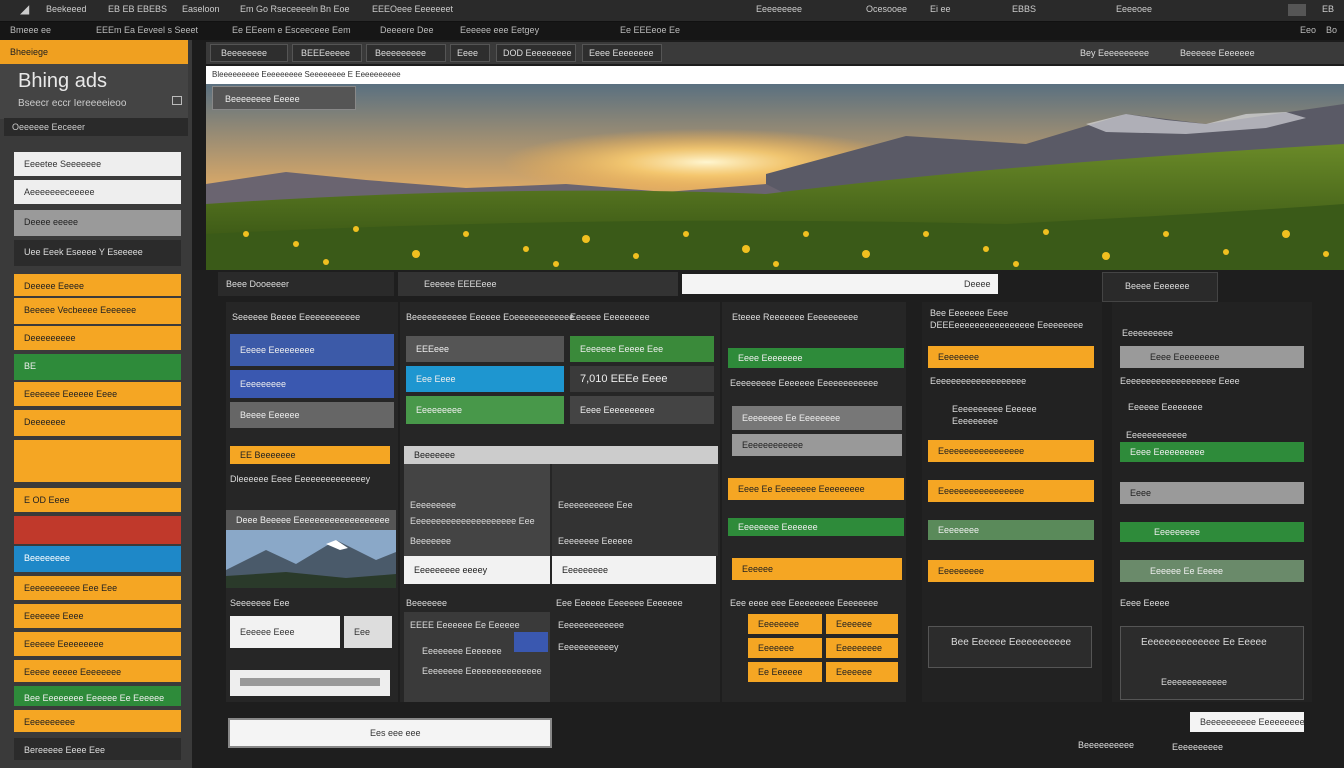 The height and width of the screenshot is (768, 1344). I want to click on menu-item: EEEm Ea Eeveel s Seeet, so click(147, 30).